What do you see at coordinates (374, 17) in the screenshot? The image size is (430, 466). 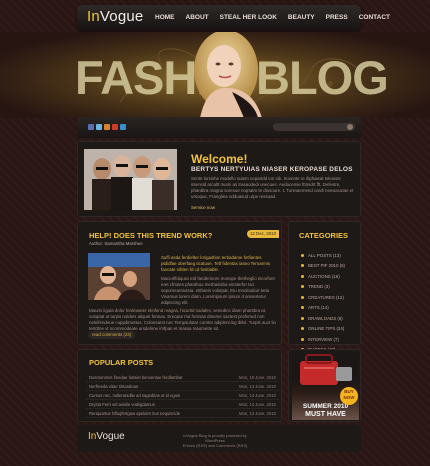 I see `nav-contact: CONTACT` at bounding box center [374, 17].